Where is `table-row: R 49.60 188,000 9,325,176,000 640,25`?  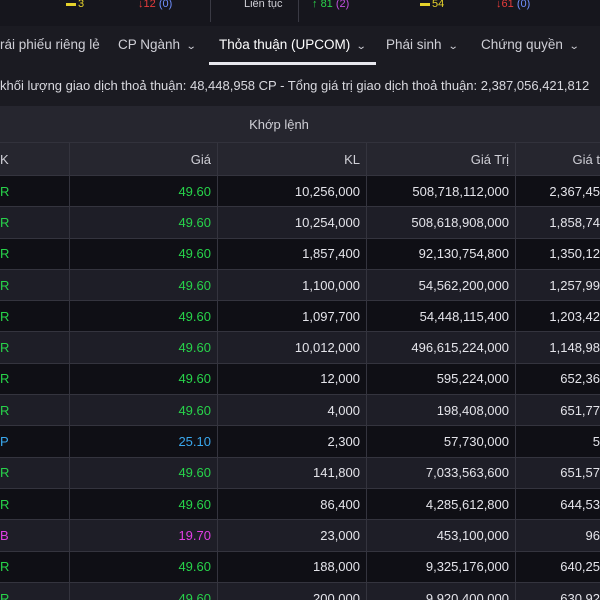
table-row: R 49.60 188,000 9,325,176,000 640,25 is located at coordinates (300, 567).